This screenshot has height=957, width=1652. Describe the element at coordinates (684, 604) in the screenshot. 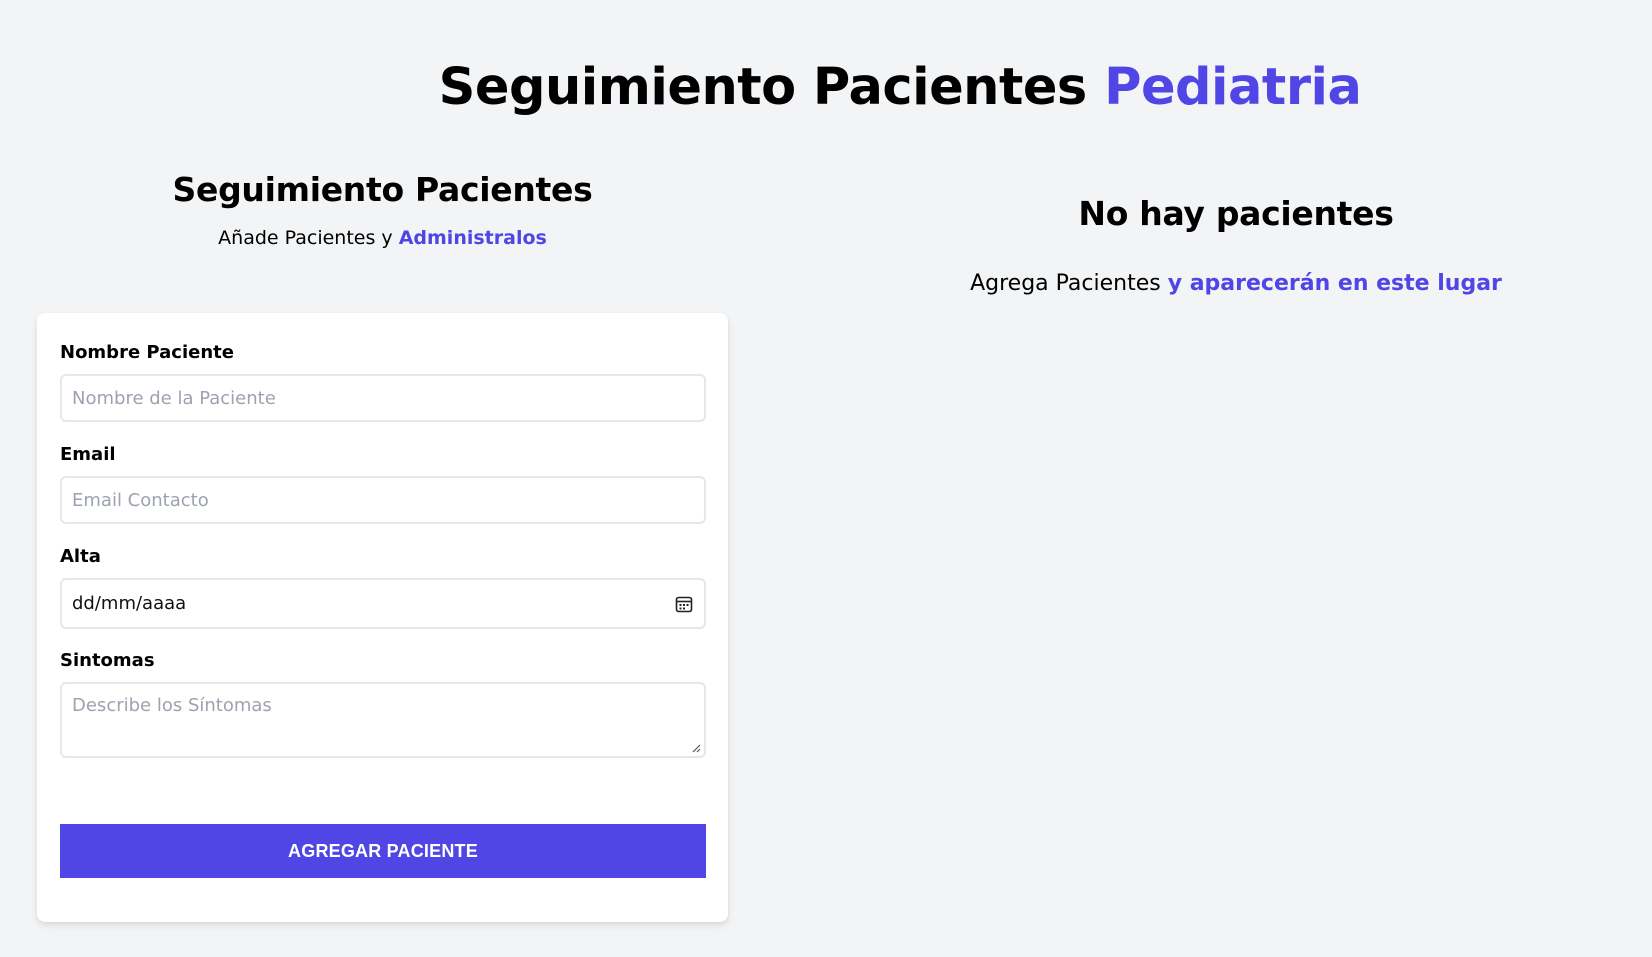

I see `calendar-icon` at that location.